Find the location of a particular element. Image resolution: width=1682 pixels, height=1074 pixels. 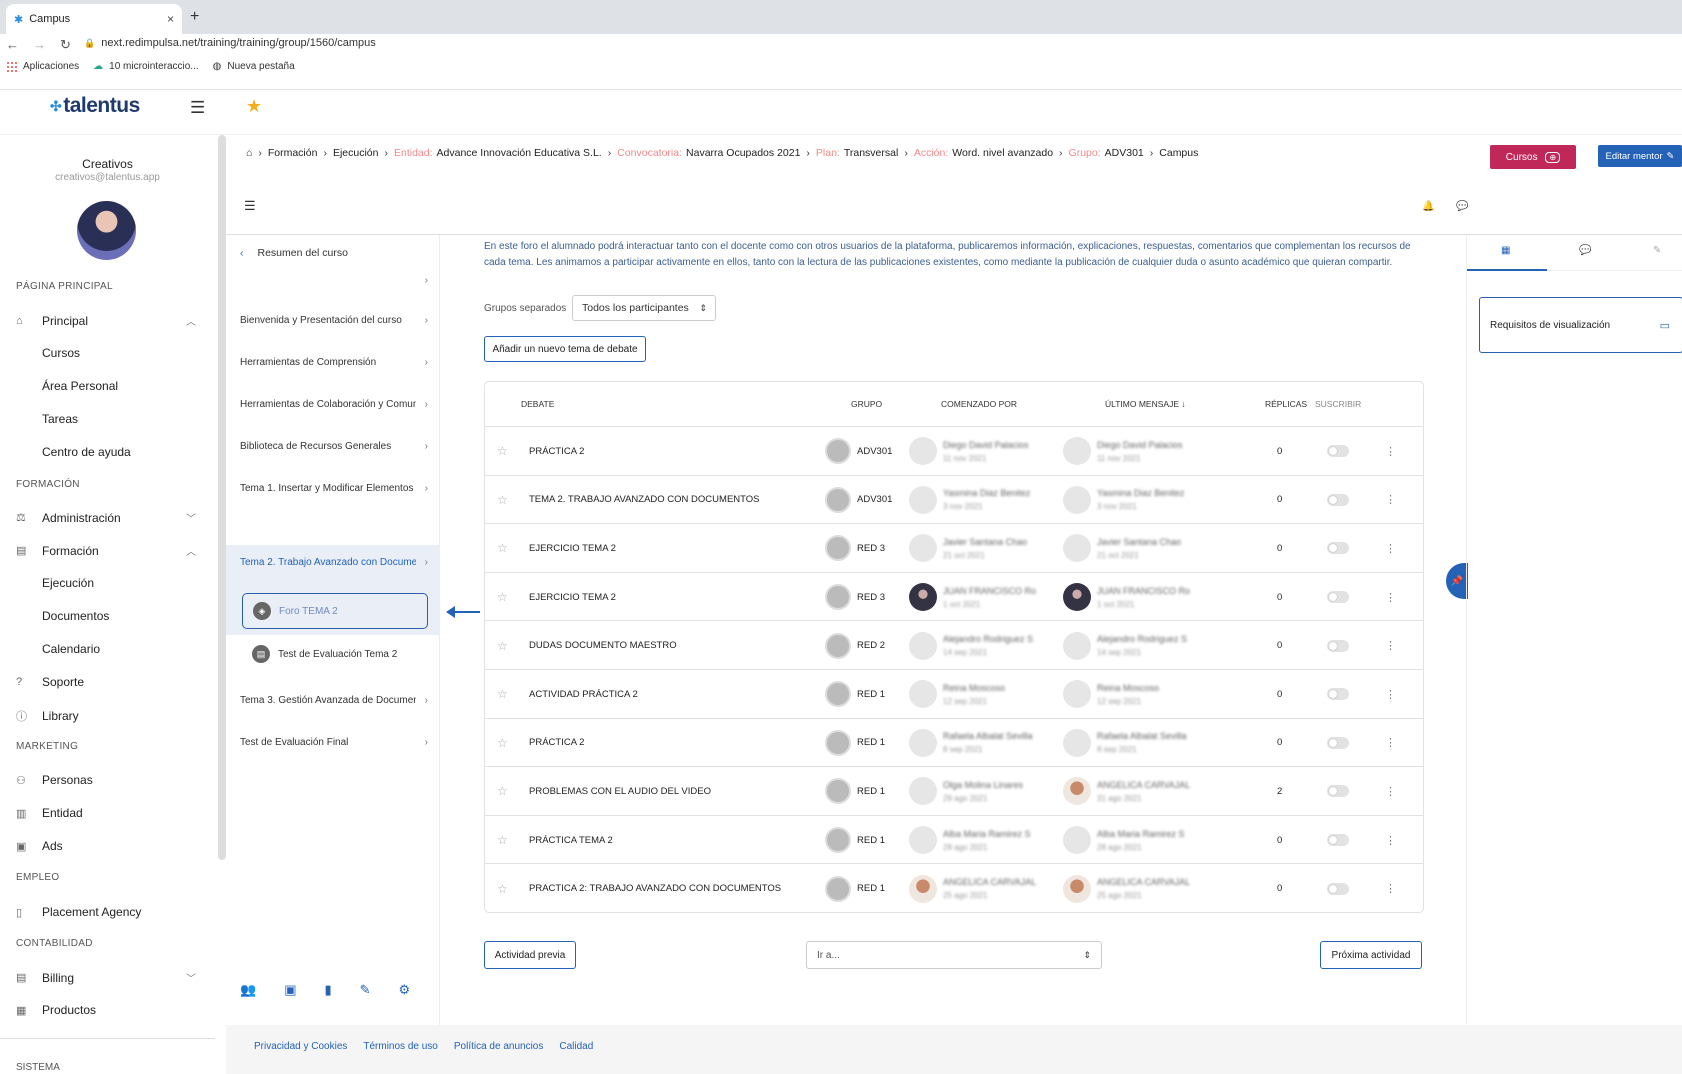

close-tab-icon: × is located at coordinates (170, 19).